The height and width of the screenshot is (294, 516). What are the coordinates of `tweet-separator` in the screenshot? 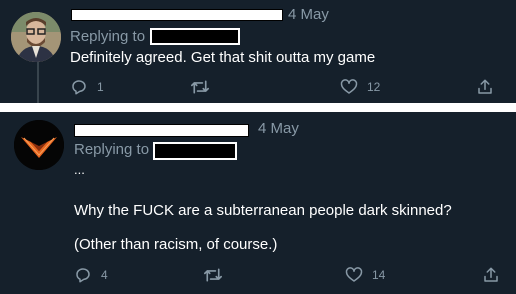 It's located at (258, 107).